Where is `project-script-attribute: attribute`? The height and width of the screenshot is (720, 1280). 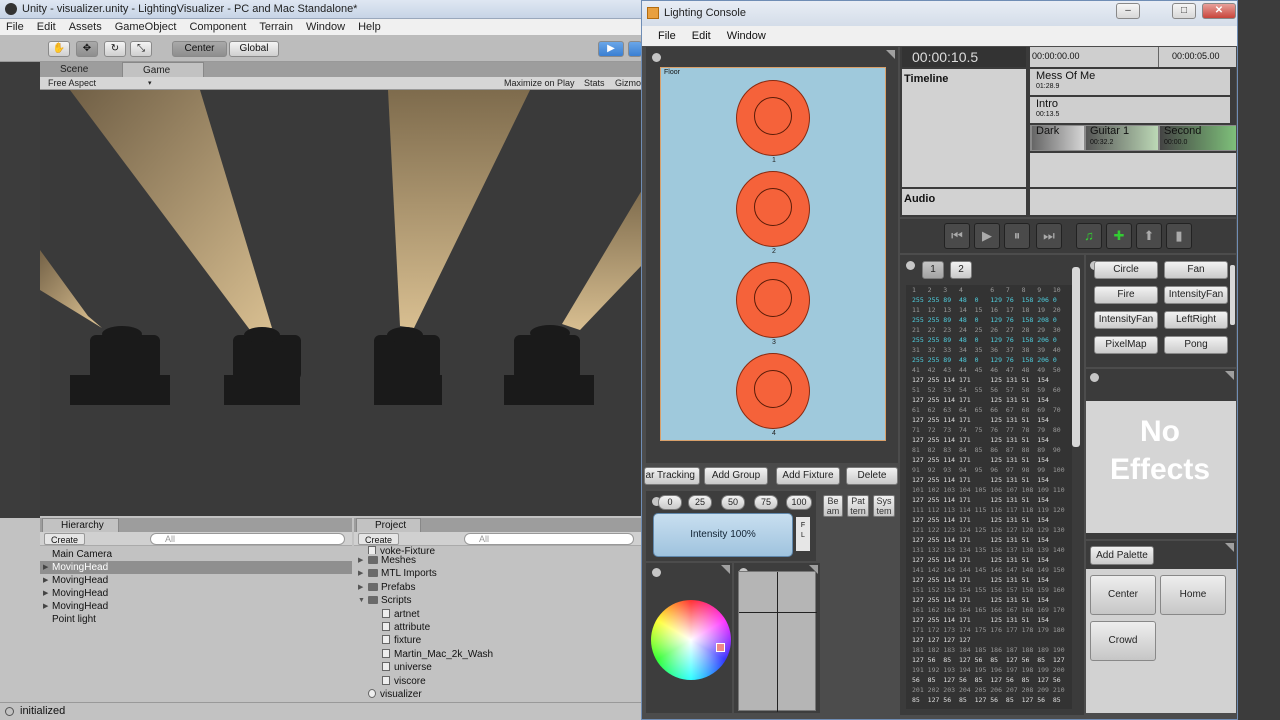
project-script-attribute: attribute is located at coordinates (498, 627).